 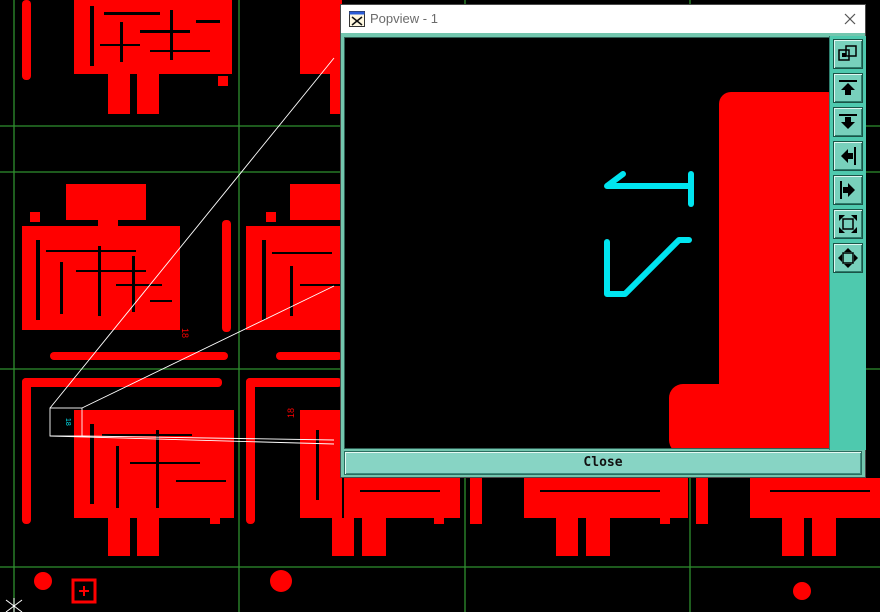 I want to click on arrow-down-icon, so click(x=848, y=121).